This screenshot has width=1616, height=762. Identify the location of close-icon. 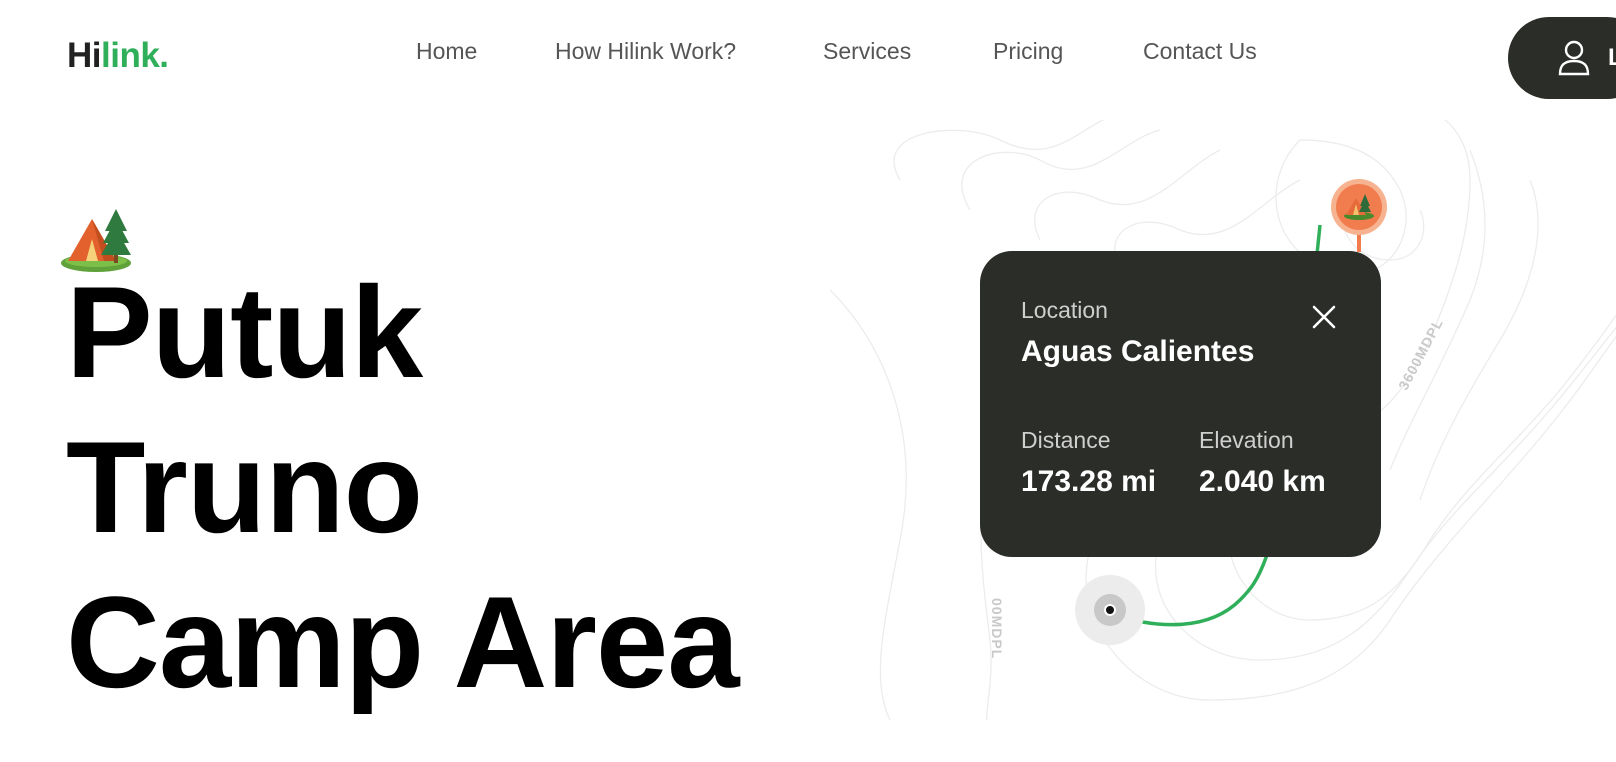
(1324, 317).